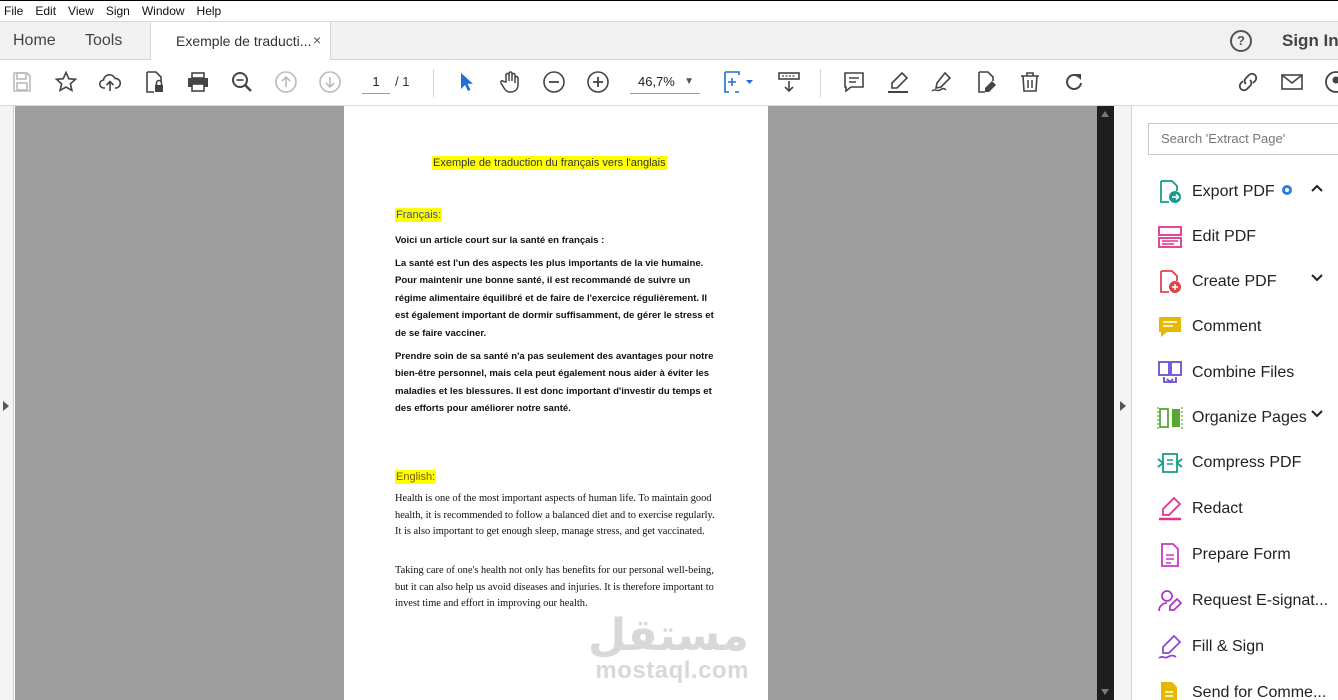 The width and height of the screenshot is (1338, 700). What do you see at coordinates (1170, 281) in the screenshot?
I see `create-pdf-icon` at bounding box center [1170, 281].